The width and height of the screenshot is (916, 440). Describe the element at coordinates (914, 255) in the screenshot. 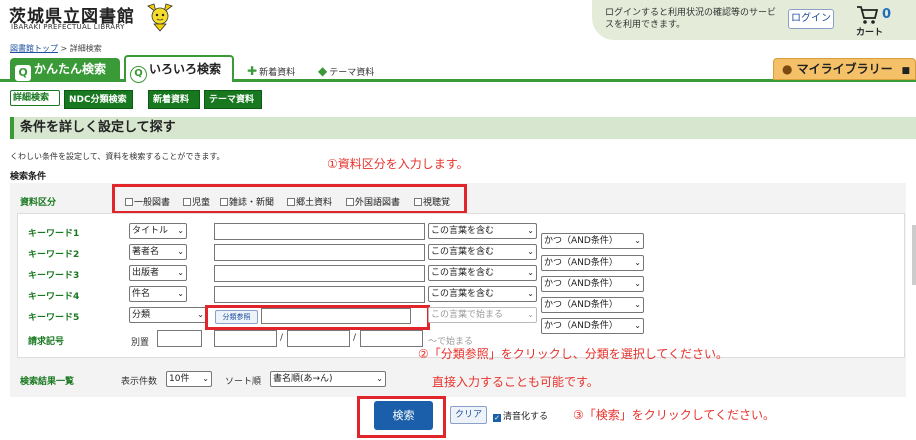

I see `scrollbar` at that location.